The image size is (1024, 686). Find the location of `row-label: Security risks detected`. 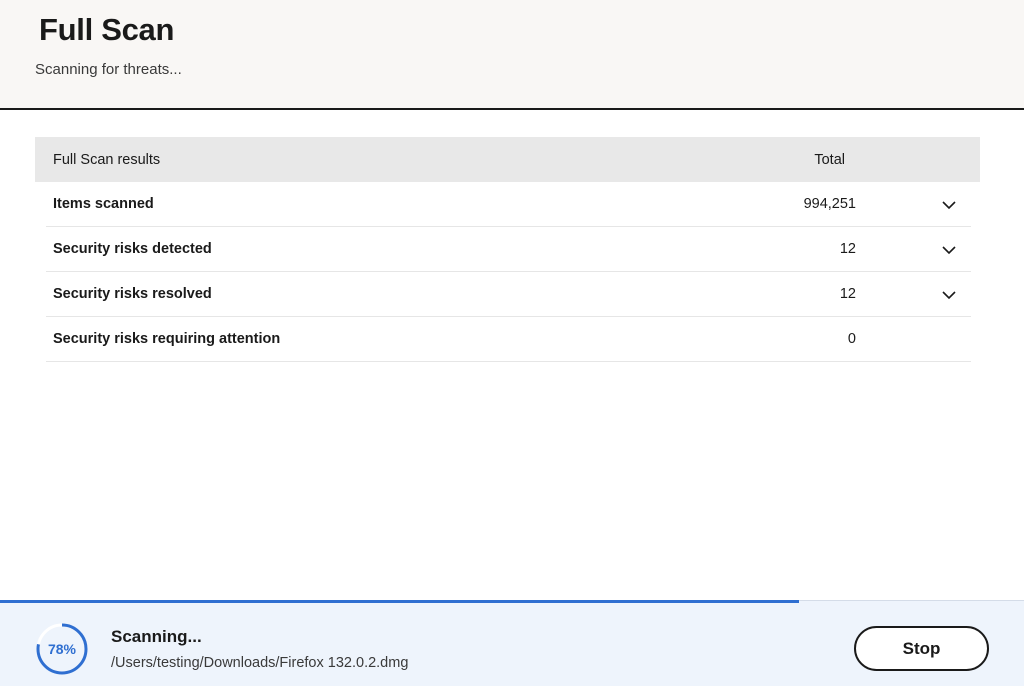

row-label: Security risks detected is located at coordinates (132, 249).